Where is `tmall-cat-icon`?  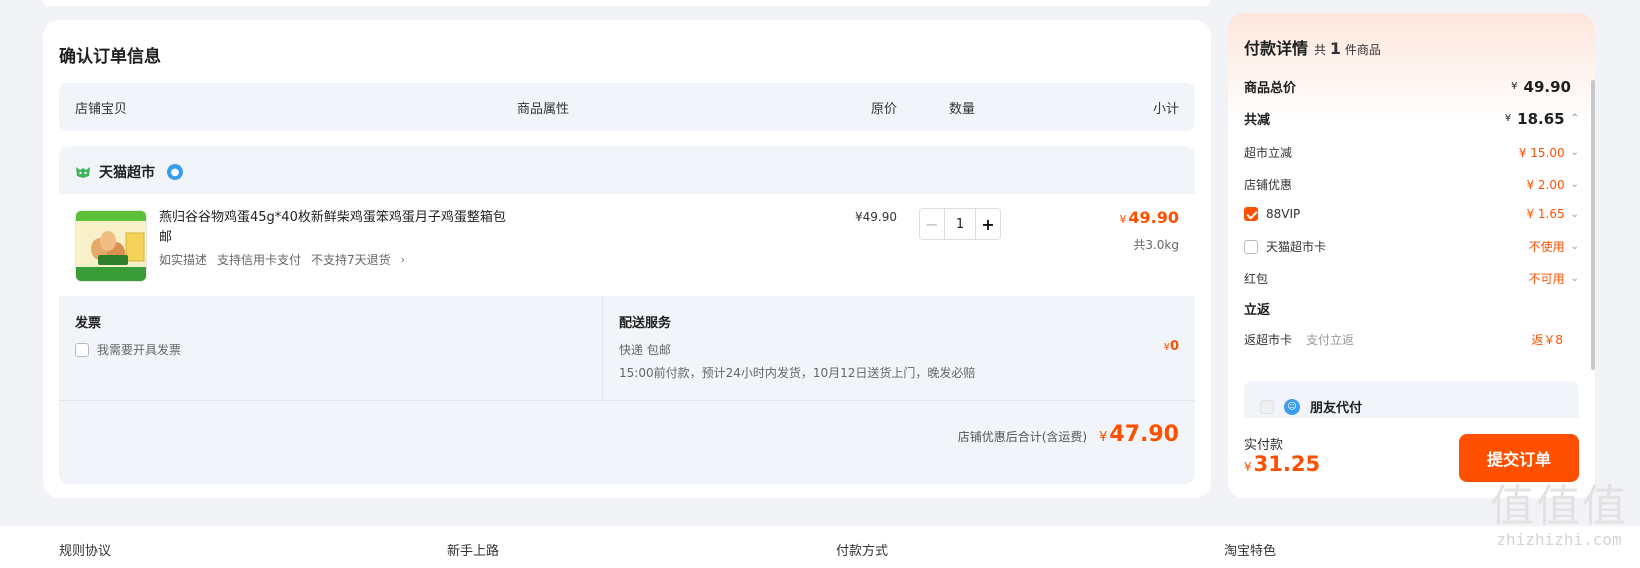
tmall-cat-icon is located at coordinates (83, 172).